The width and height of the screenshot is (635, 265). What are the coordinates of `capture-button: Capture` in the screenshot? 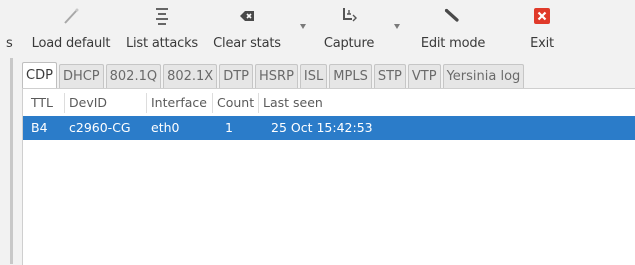 It's located at (349, 29).